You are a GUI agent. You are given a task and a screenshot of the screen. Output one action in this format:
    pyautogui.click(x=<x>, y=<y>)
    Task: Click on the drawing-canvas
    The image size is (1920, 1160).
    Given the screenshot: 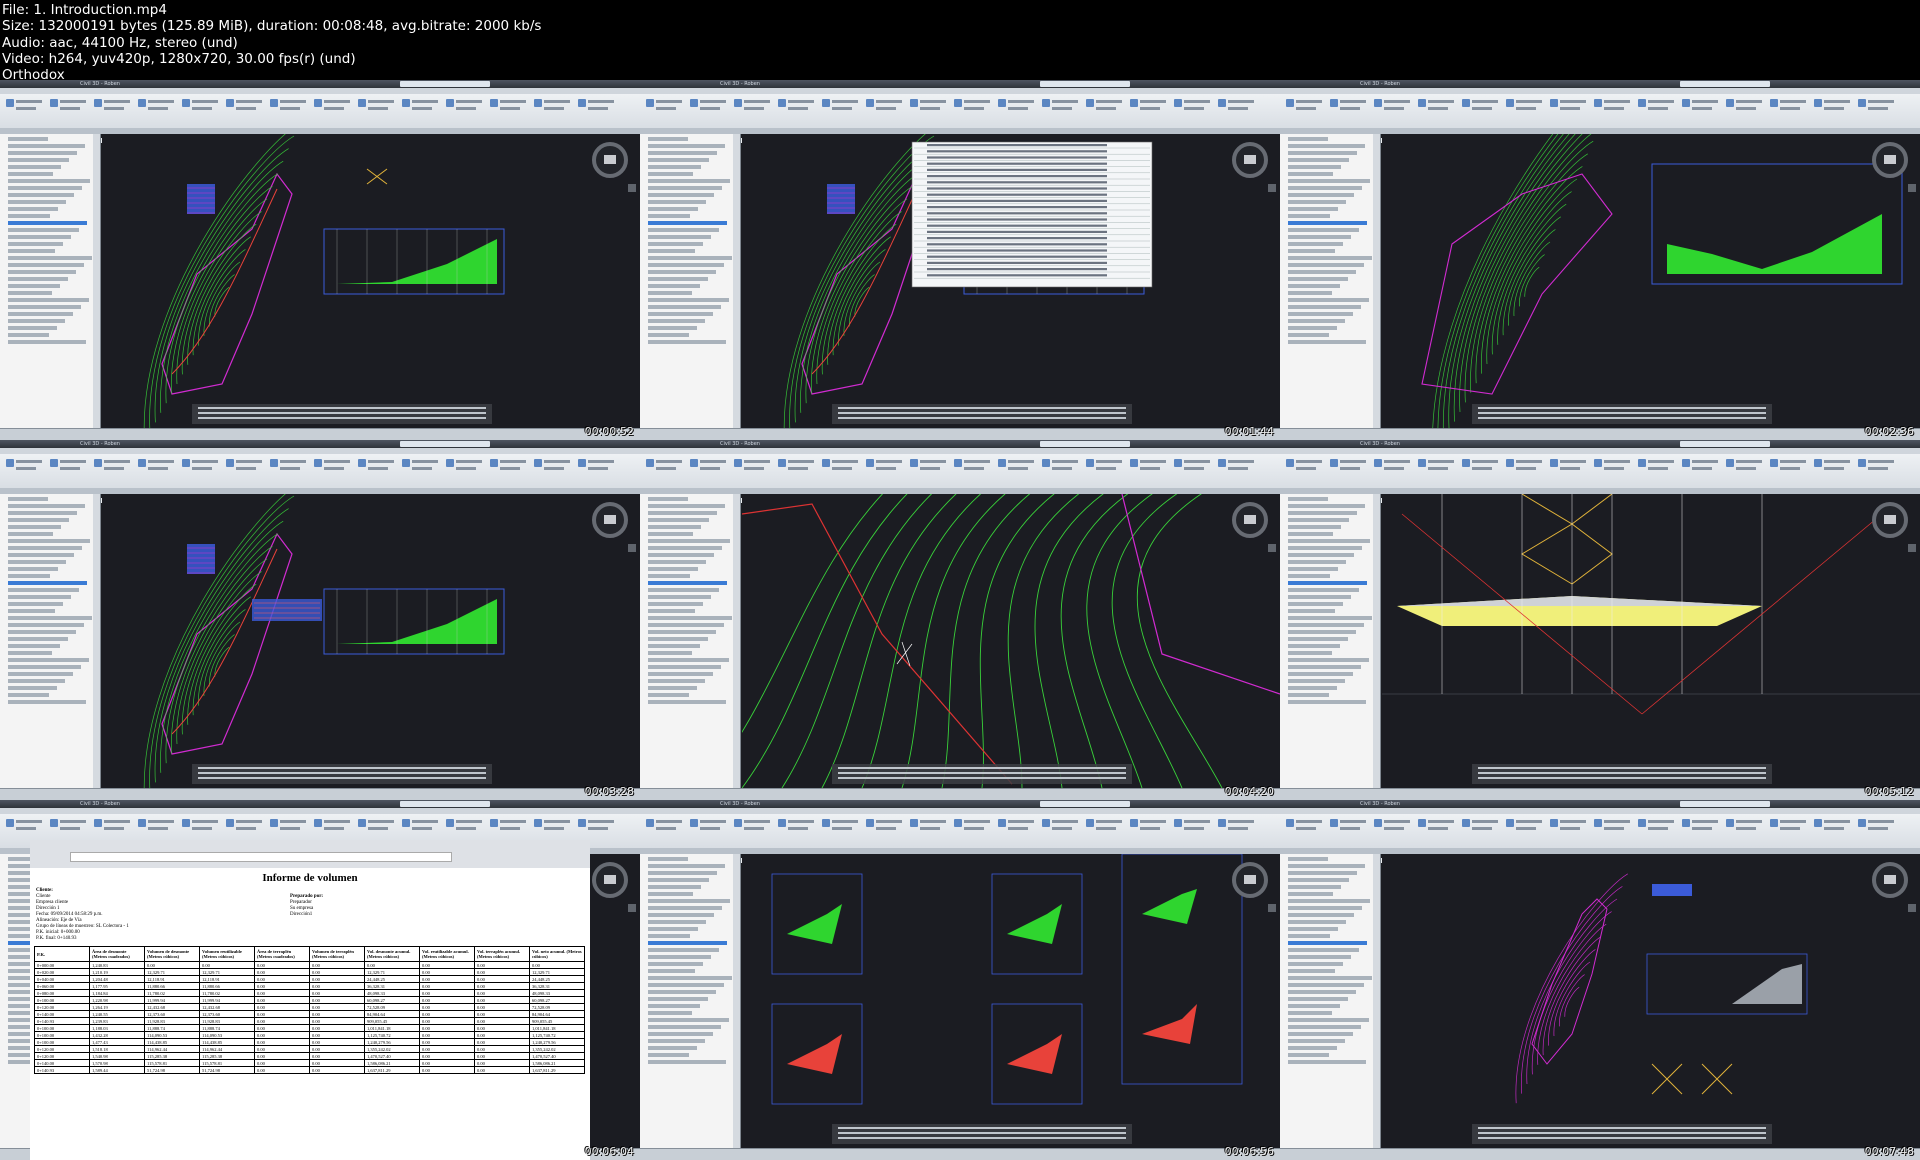 What is the action you would take?
    pyautogui.click(x=1651, y=641)
    